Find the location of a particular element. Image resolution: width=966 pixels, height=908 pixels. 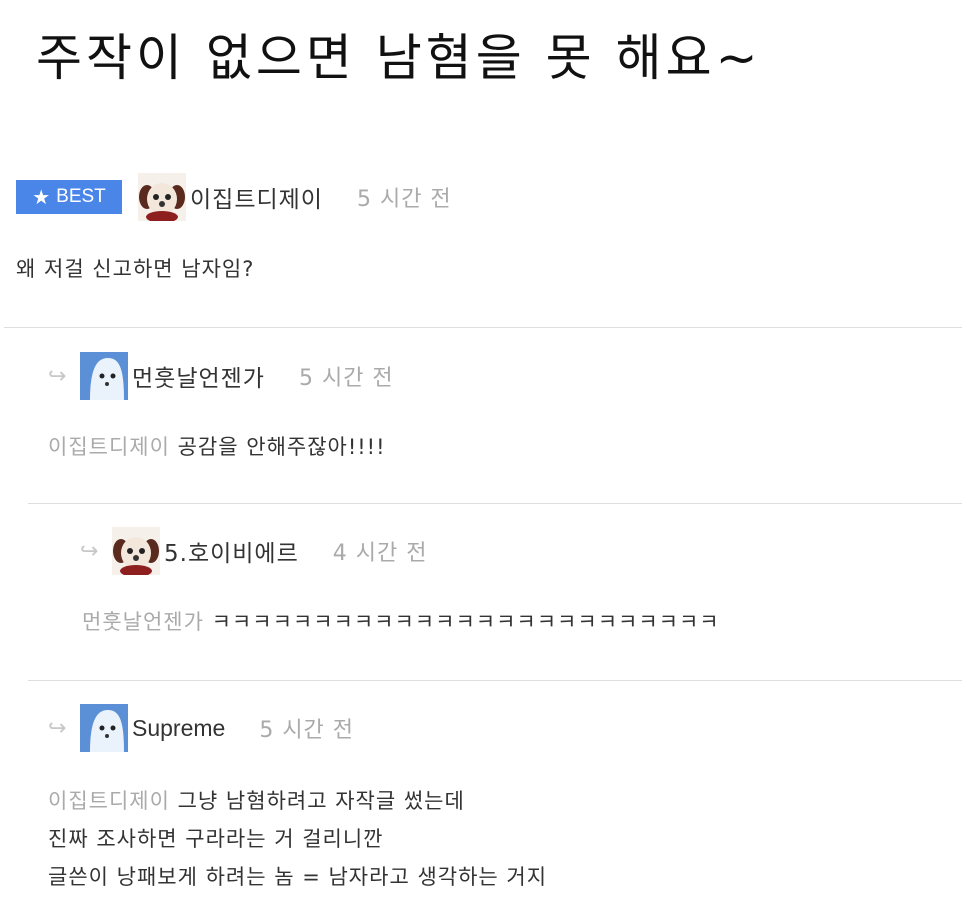

comment-meta: ↪ 먼훗날언젠가 5 시간 전 is located at coordinates (221, 376).